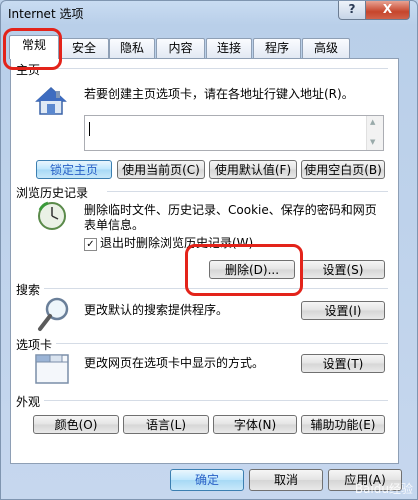  Describe the element at coordinates (372, 142) in the screenshot. I see `scroll-down-icon: ▼` at that location.